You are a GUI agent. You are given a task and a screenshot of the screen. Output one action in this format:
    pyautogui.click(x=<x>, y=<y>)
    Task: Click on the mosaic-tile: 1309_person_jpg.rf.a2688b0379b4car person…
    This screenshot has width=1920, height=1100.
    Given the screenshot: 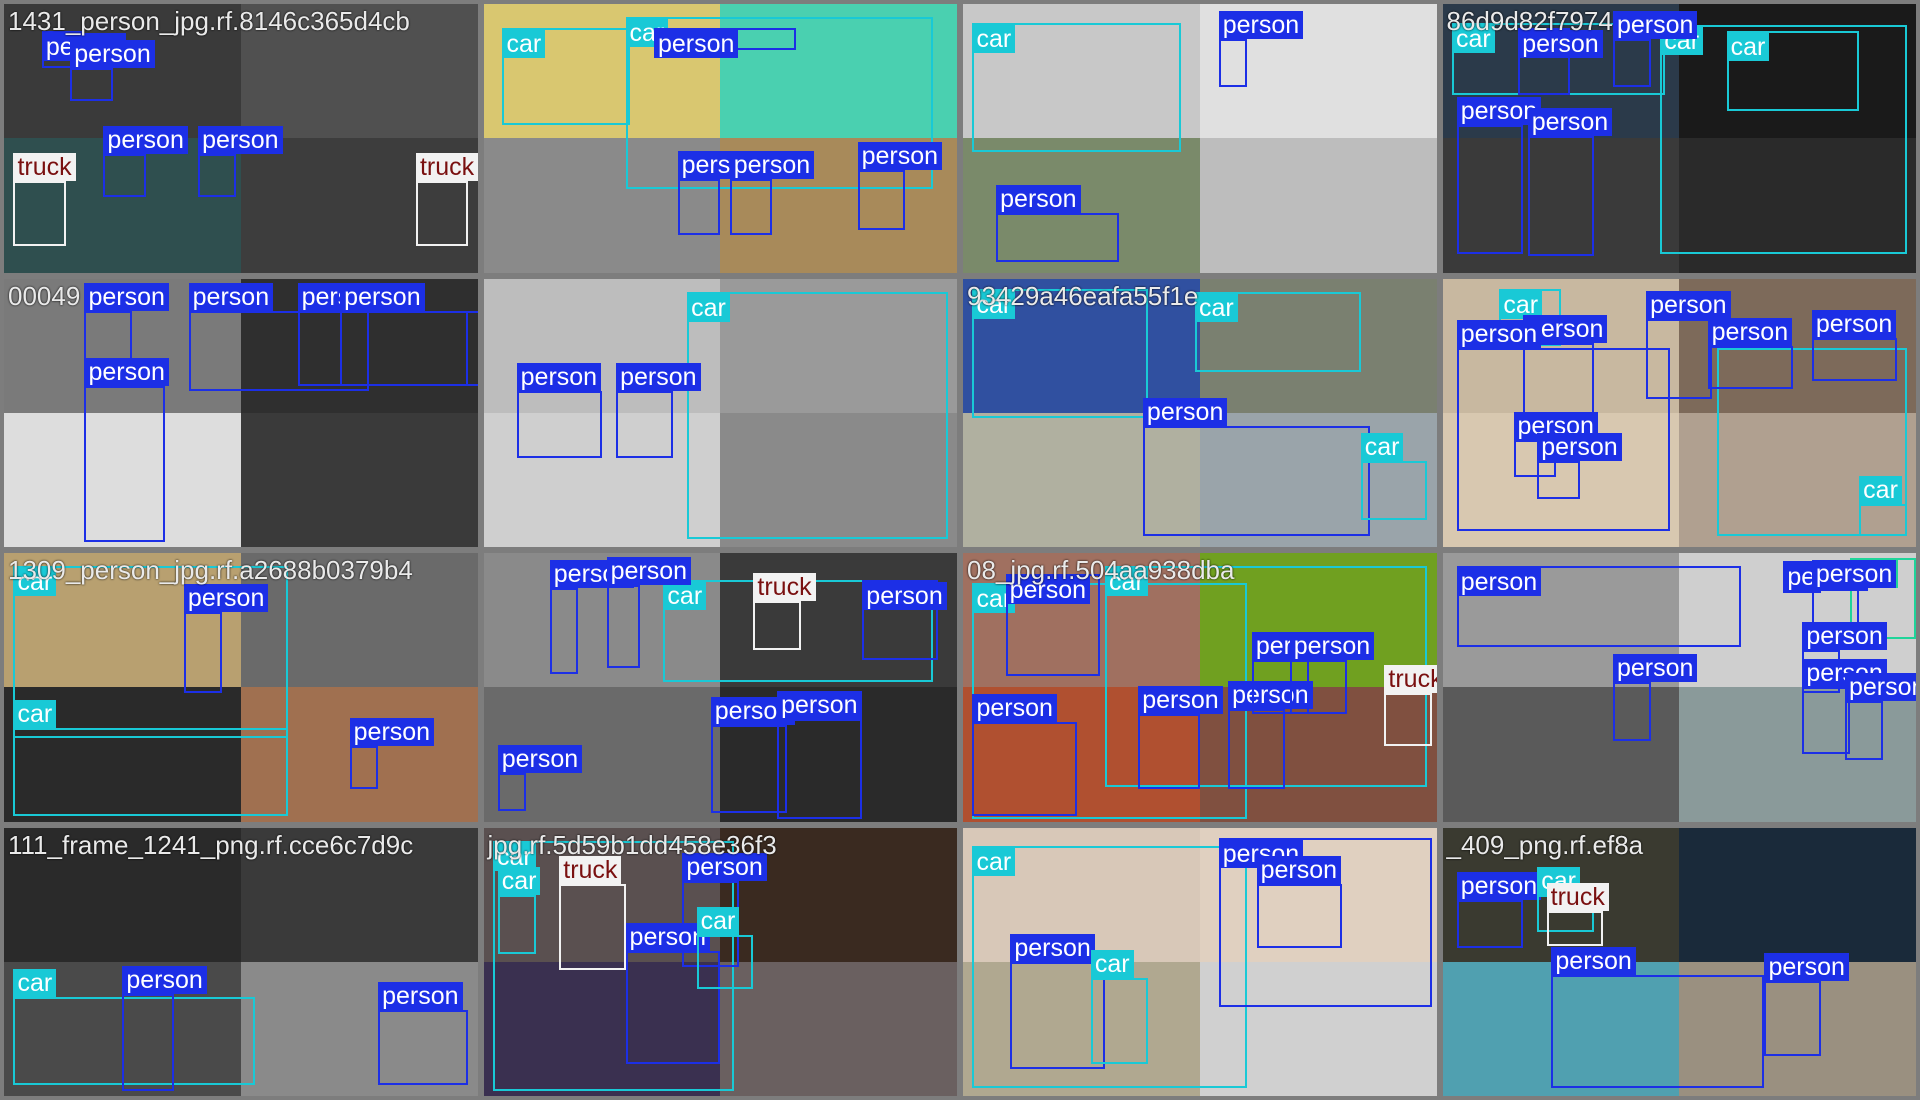 What is the action you would take?
    pyautogui.click(x=241, y=687)
    